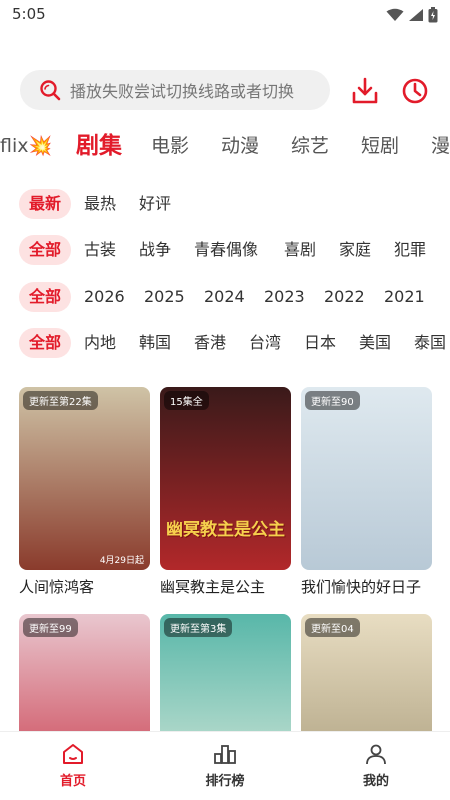 Image resolution: width=450 pixels, height=800 pixels. Describe the element at coordinates (440, 146) in the screenshot. I see `tab-more: 漫` at that location.